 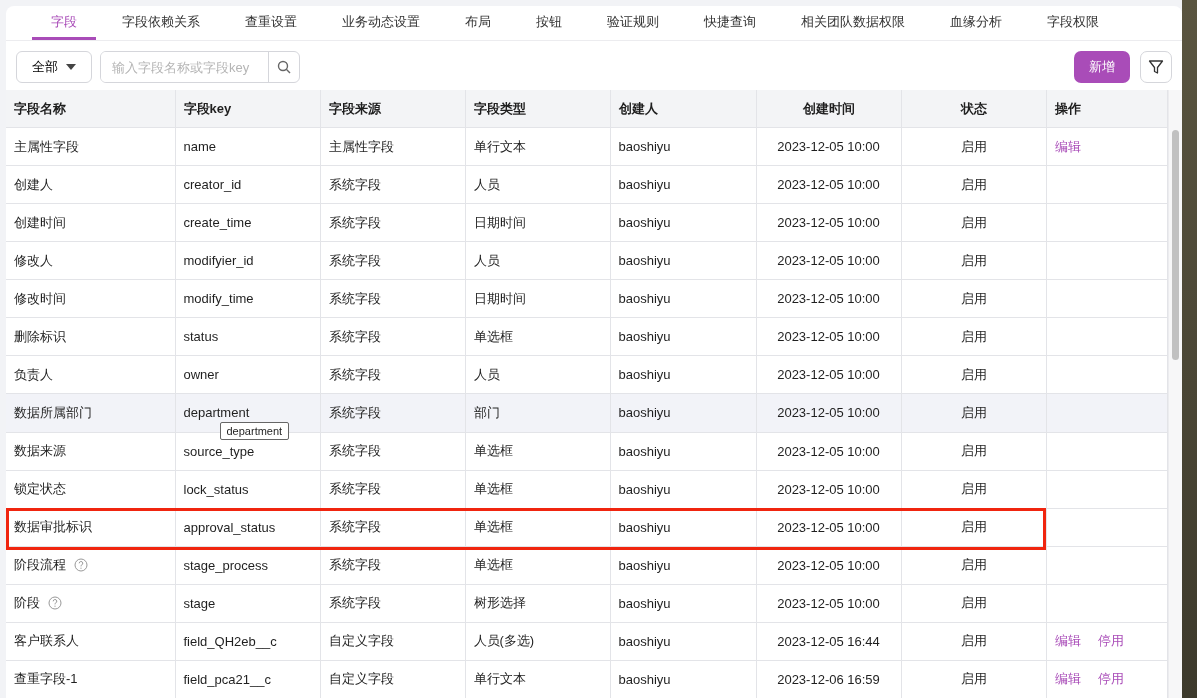 What do you see at coordinates (27, 603) in the screenshot?
I see `table-cell: 阶段` at bounding box center [27, 603].